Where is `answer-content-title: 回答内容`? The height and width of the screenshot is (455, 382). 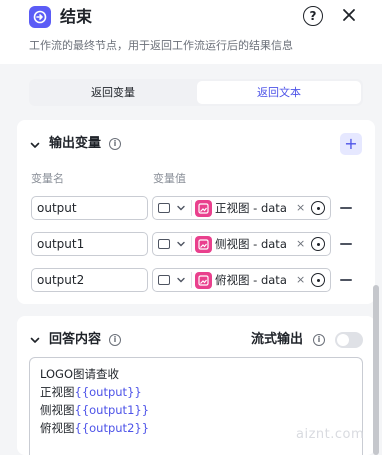 answer-content-title: 回答内容 is located at coordinates (75, 339).